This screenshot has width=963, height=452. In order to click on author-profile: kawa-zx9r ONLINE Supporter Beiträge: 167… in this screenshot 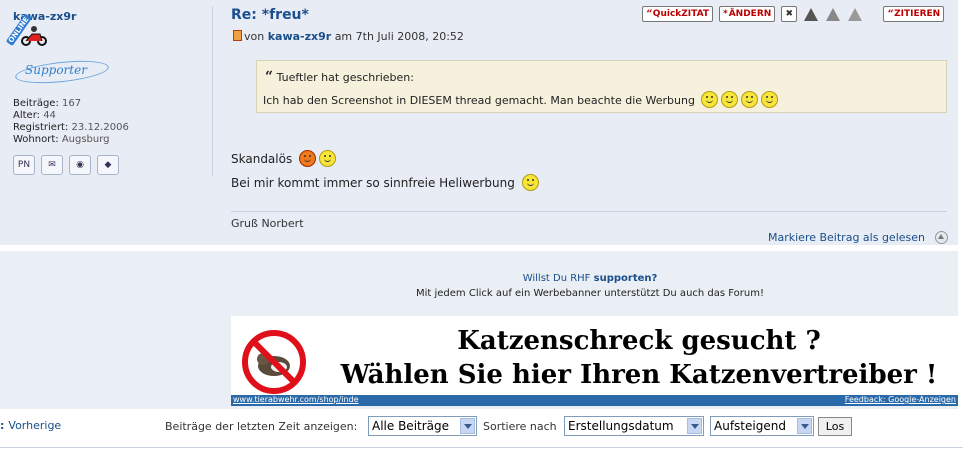, I will do `click(105, 122)`.